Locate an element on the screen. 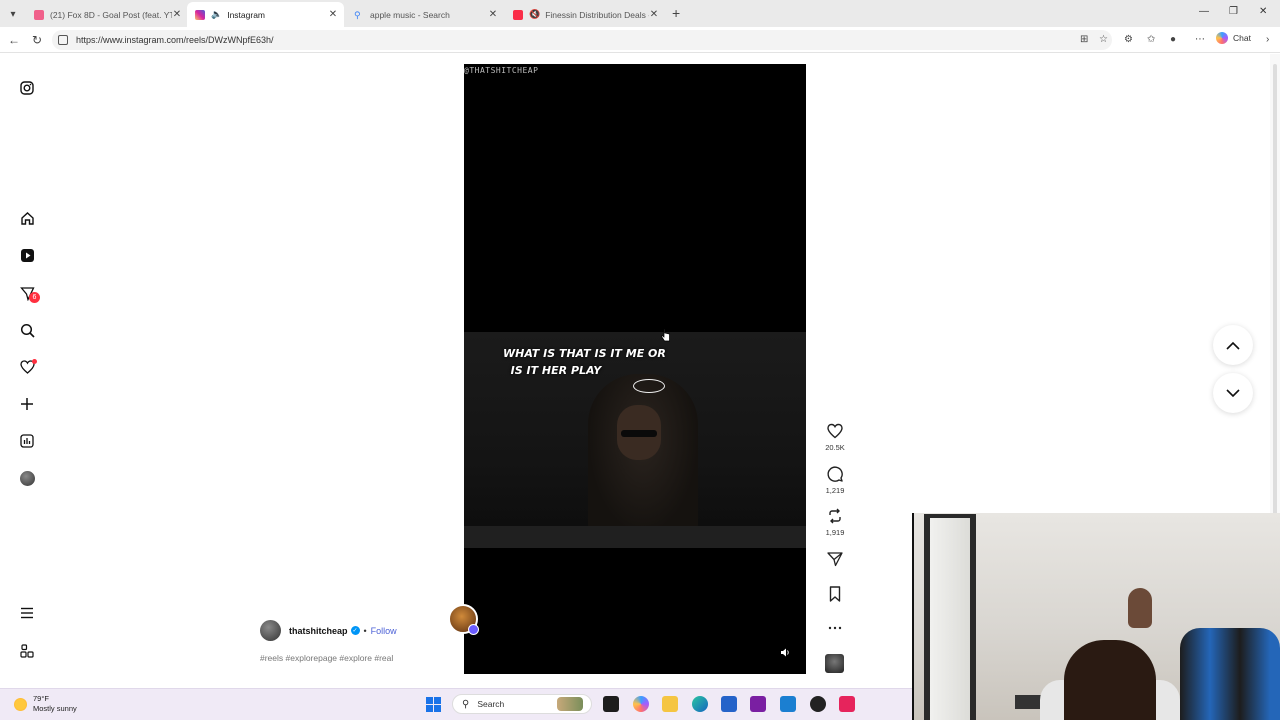  speaker-icon: 🔈 is located at coordinates (216, 14).